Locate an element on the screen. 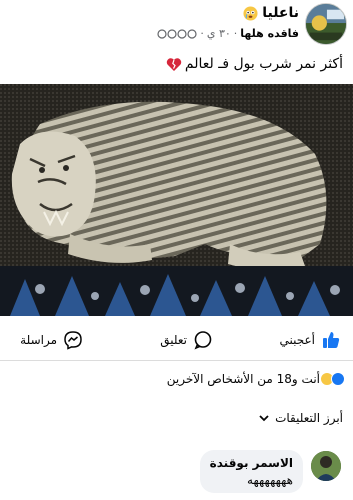 The image size is (353, 500). commenter-avatar is located at coordinates (326, 466).